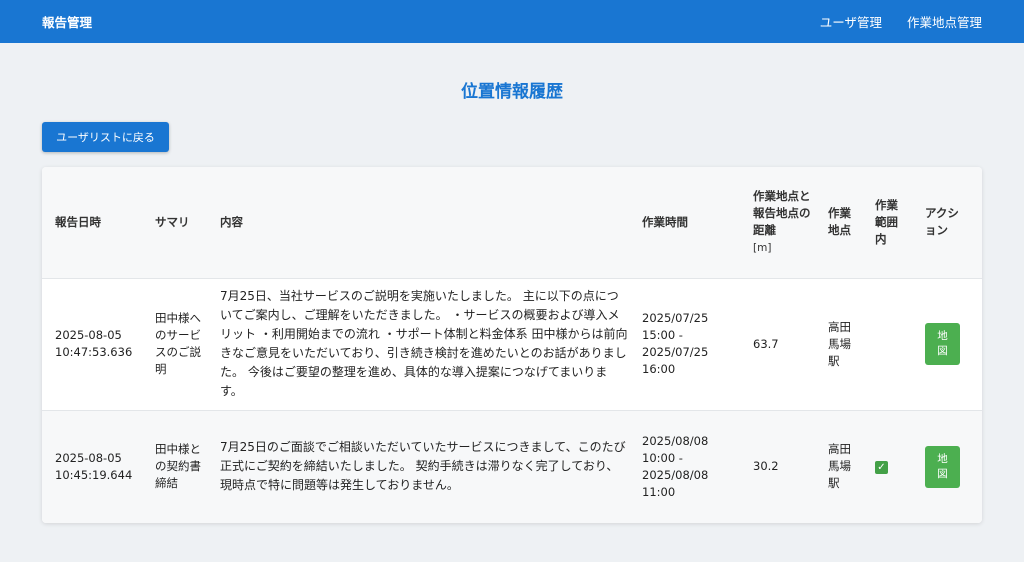 The height and width of the screenshot is (562, 1024). What do you see at coordinates (881, 468) in the screenshot?
I see `check-icon: ✓` at bounding box center [881, 468].